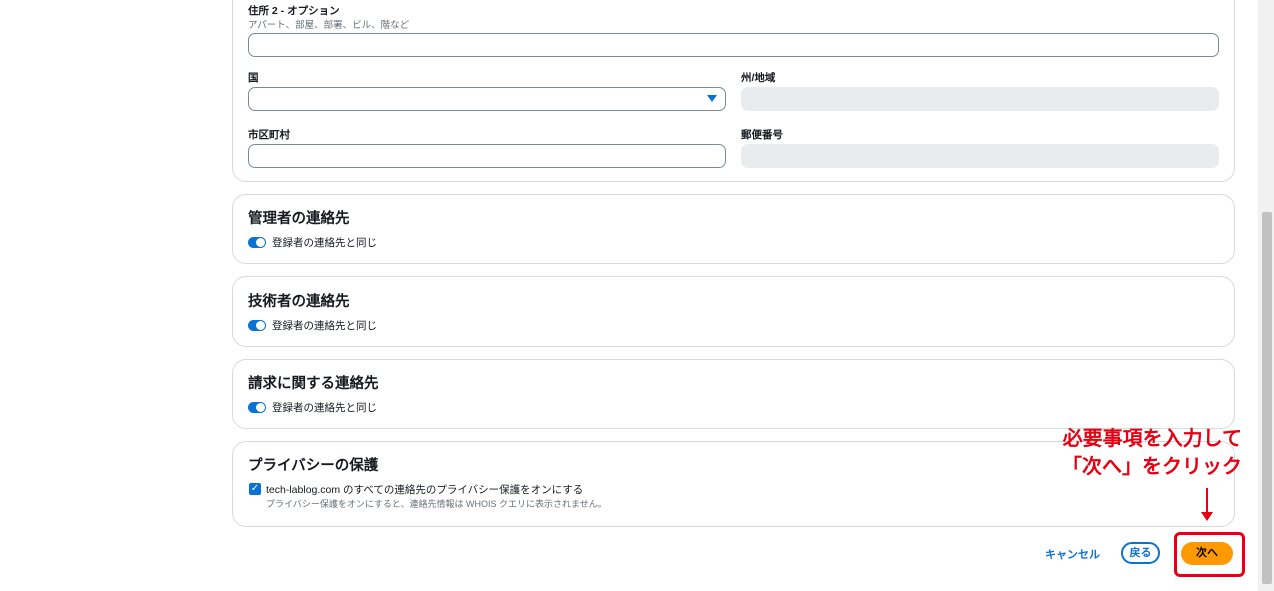  I want to click on tech-same-toggle-row: 登録者の連絡先と同じ, so click(312, 325).